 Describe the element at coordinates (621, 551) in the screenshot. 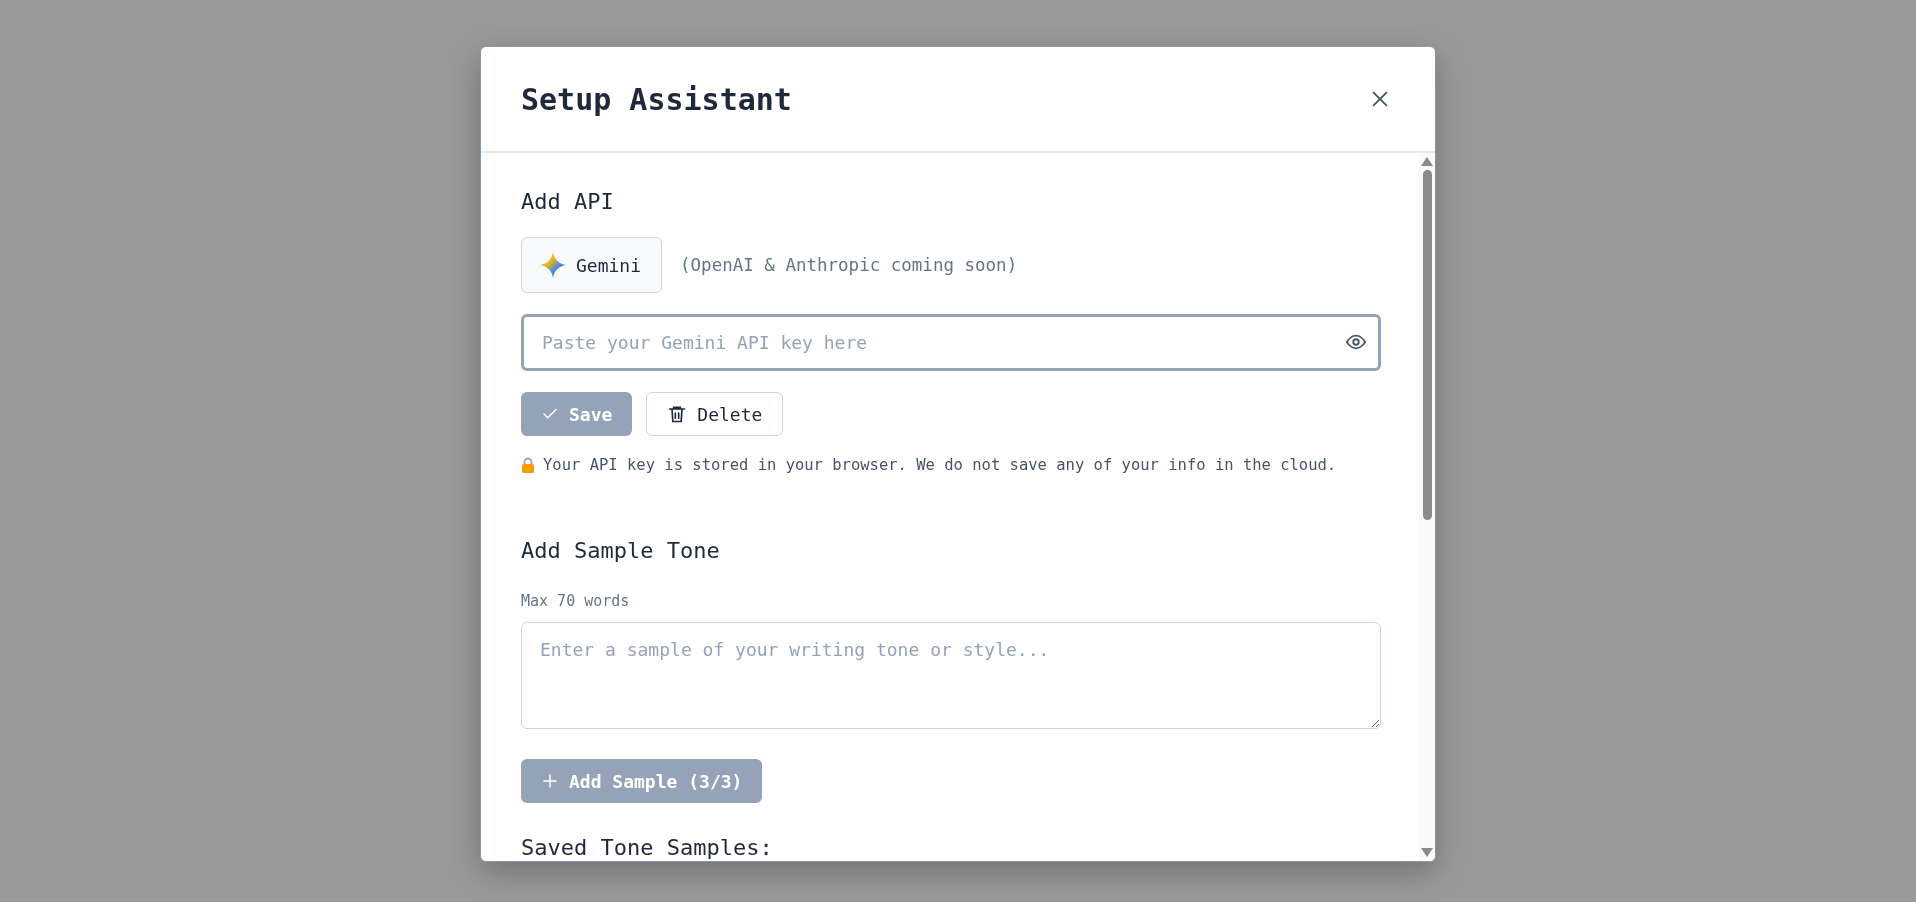

I see `section-heading: Add Sample Tone` at that location.